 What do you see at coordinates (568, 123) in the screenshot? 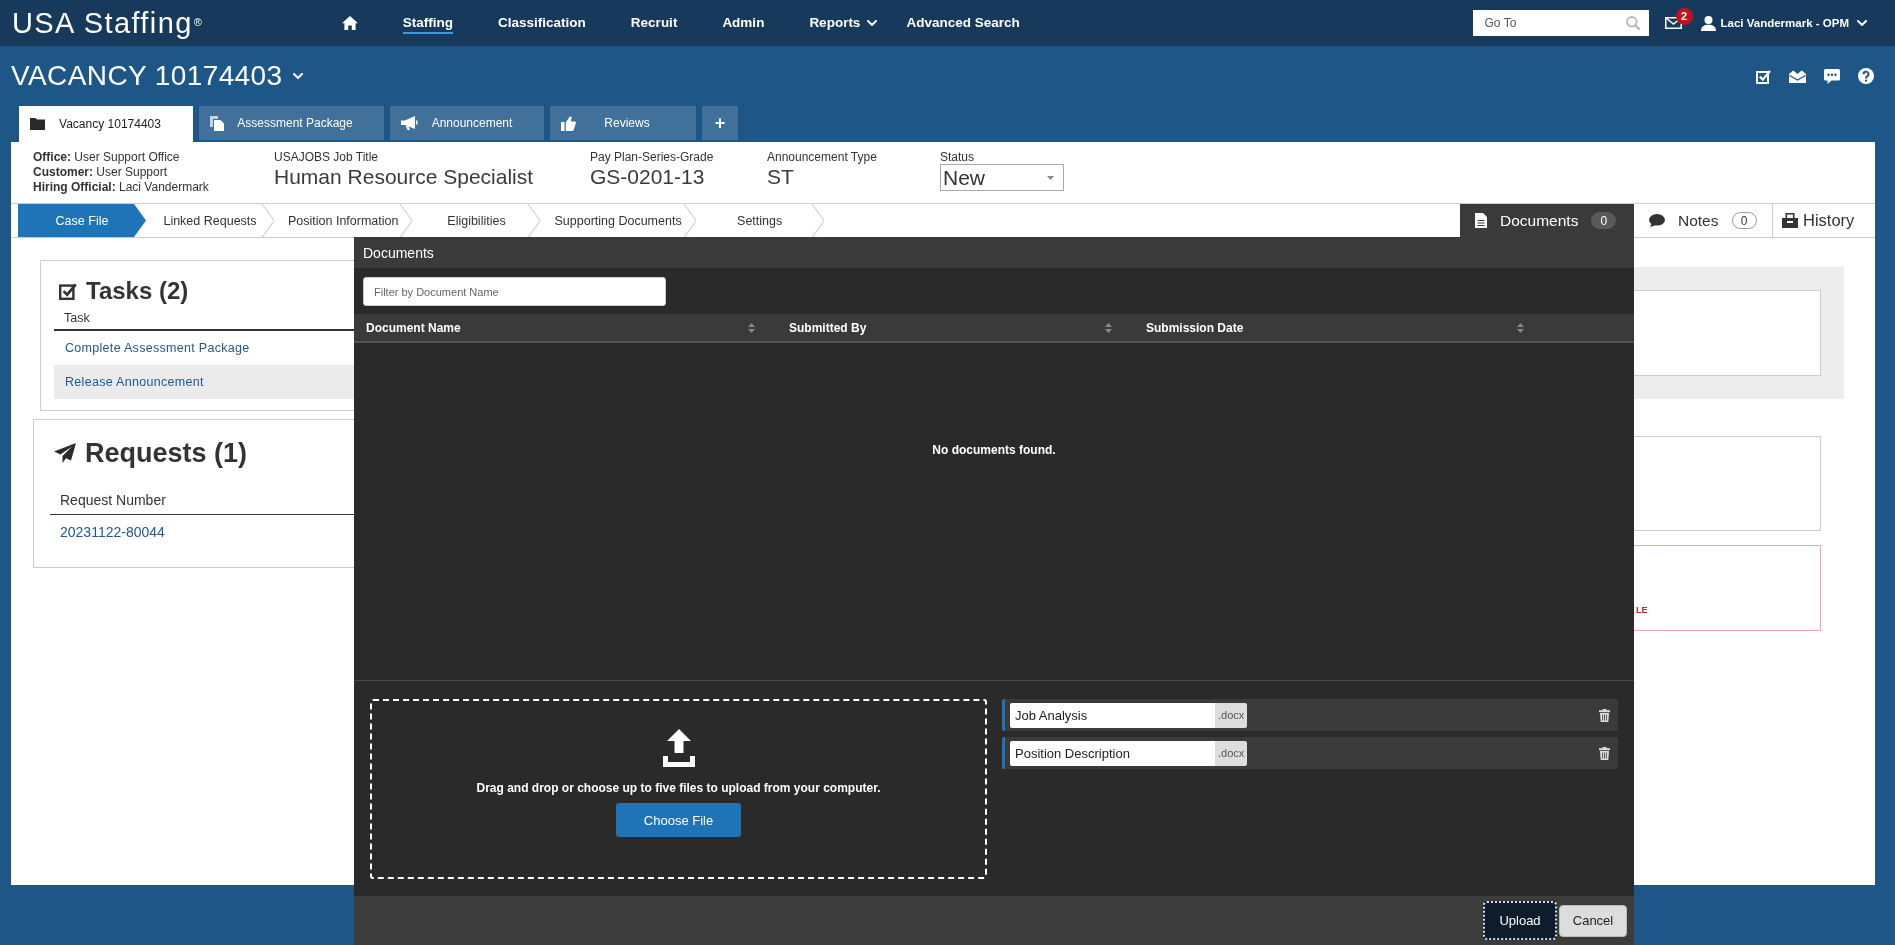
I see `thumbs-up-icon` at bounding box center [568, 123].